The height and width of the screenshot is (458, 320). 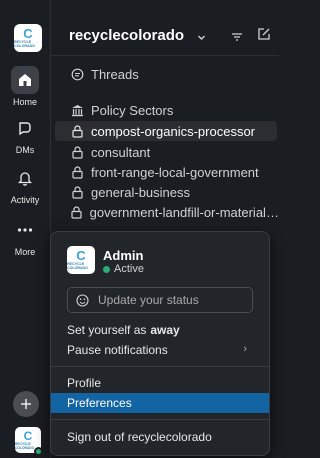 I want to click on workspace-logo: C RECYCLE COLORADO, so click(x=28, y=38).